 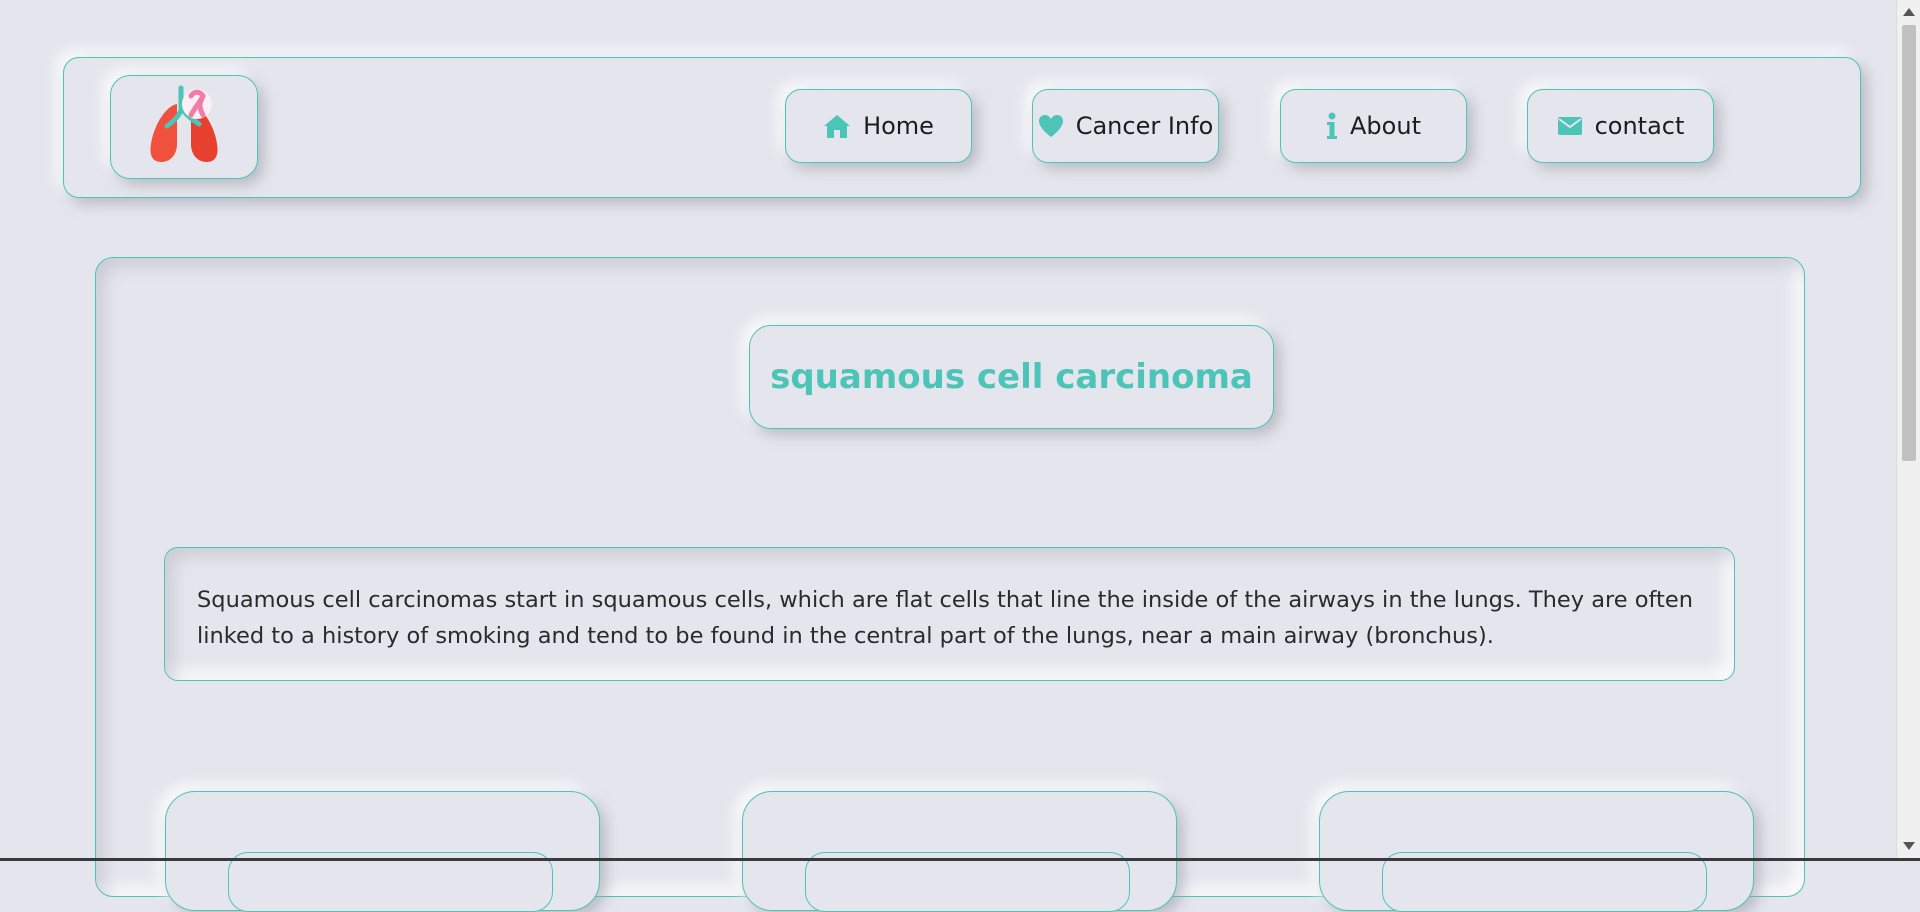 I want to click on lungs-ribbon-icon, so click(x=184, y=123).